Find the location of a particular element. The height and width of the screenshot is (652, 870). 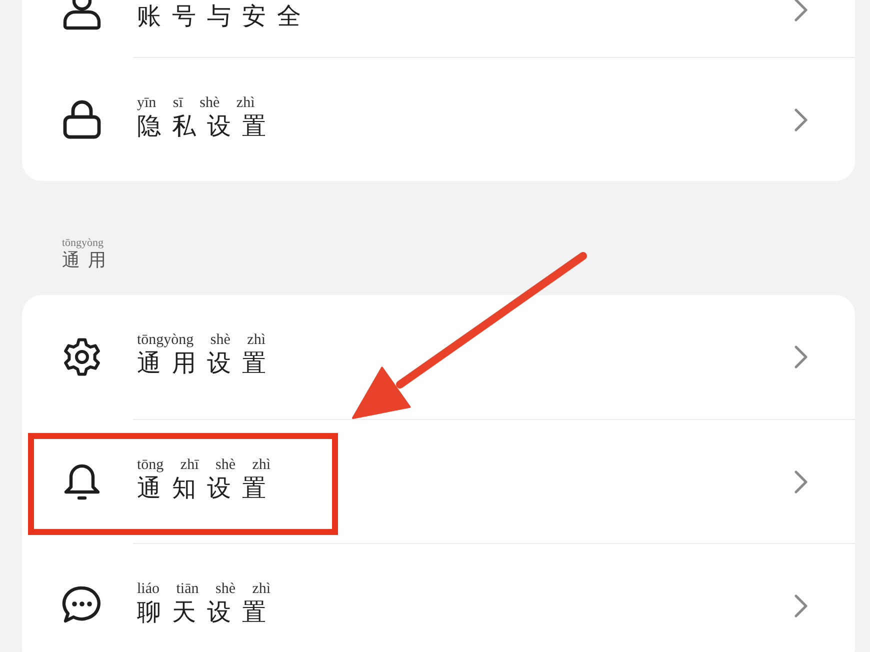

pinyin-text: tōngyòng shè zhì is located at coordinates (201, 340).